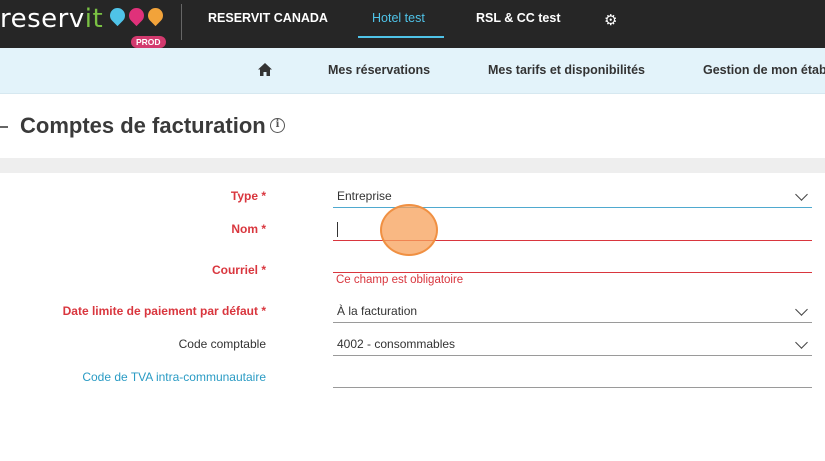 The height and width of the screenshot is (461, 825). I want to click on type-value: Entreprise, so click(364, 196).